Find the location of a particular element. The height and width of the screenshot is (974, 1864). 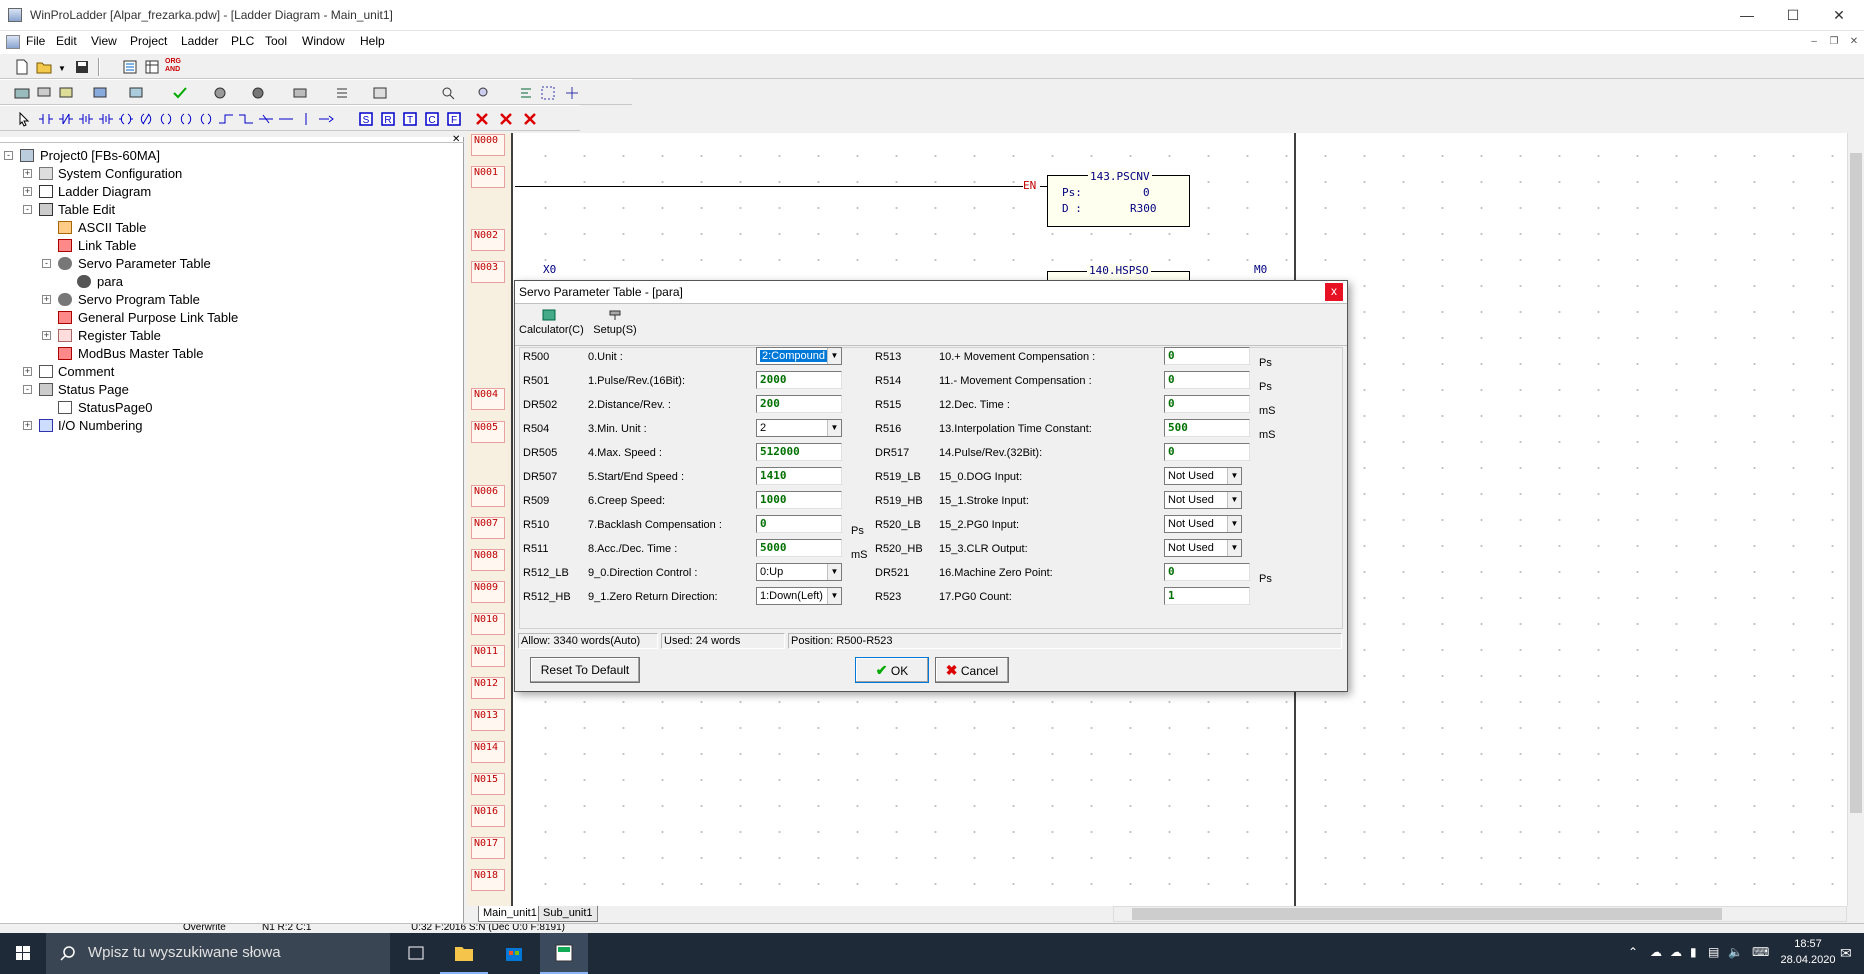

monitor-icon is located at coordinates (44, 93).